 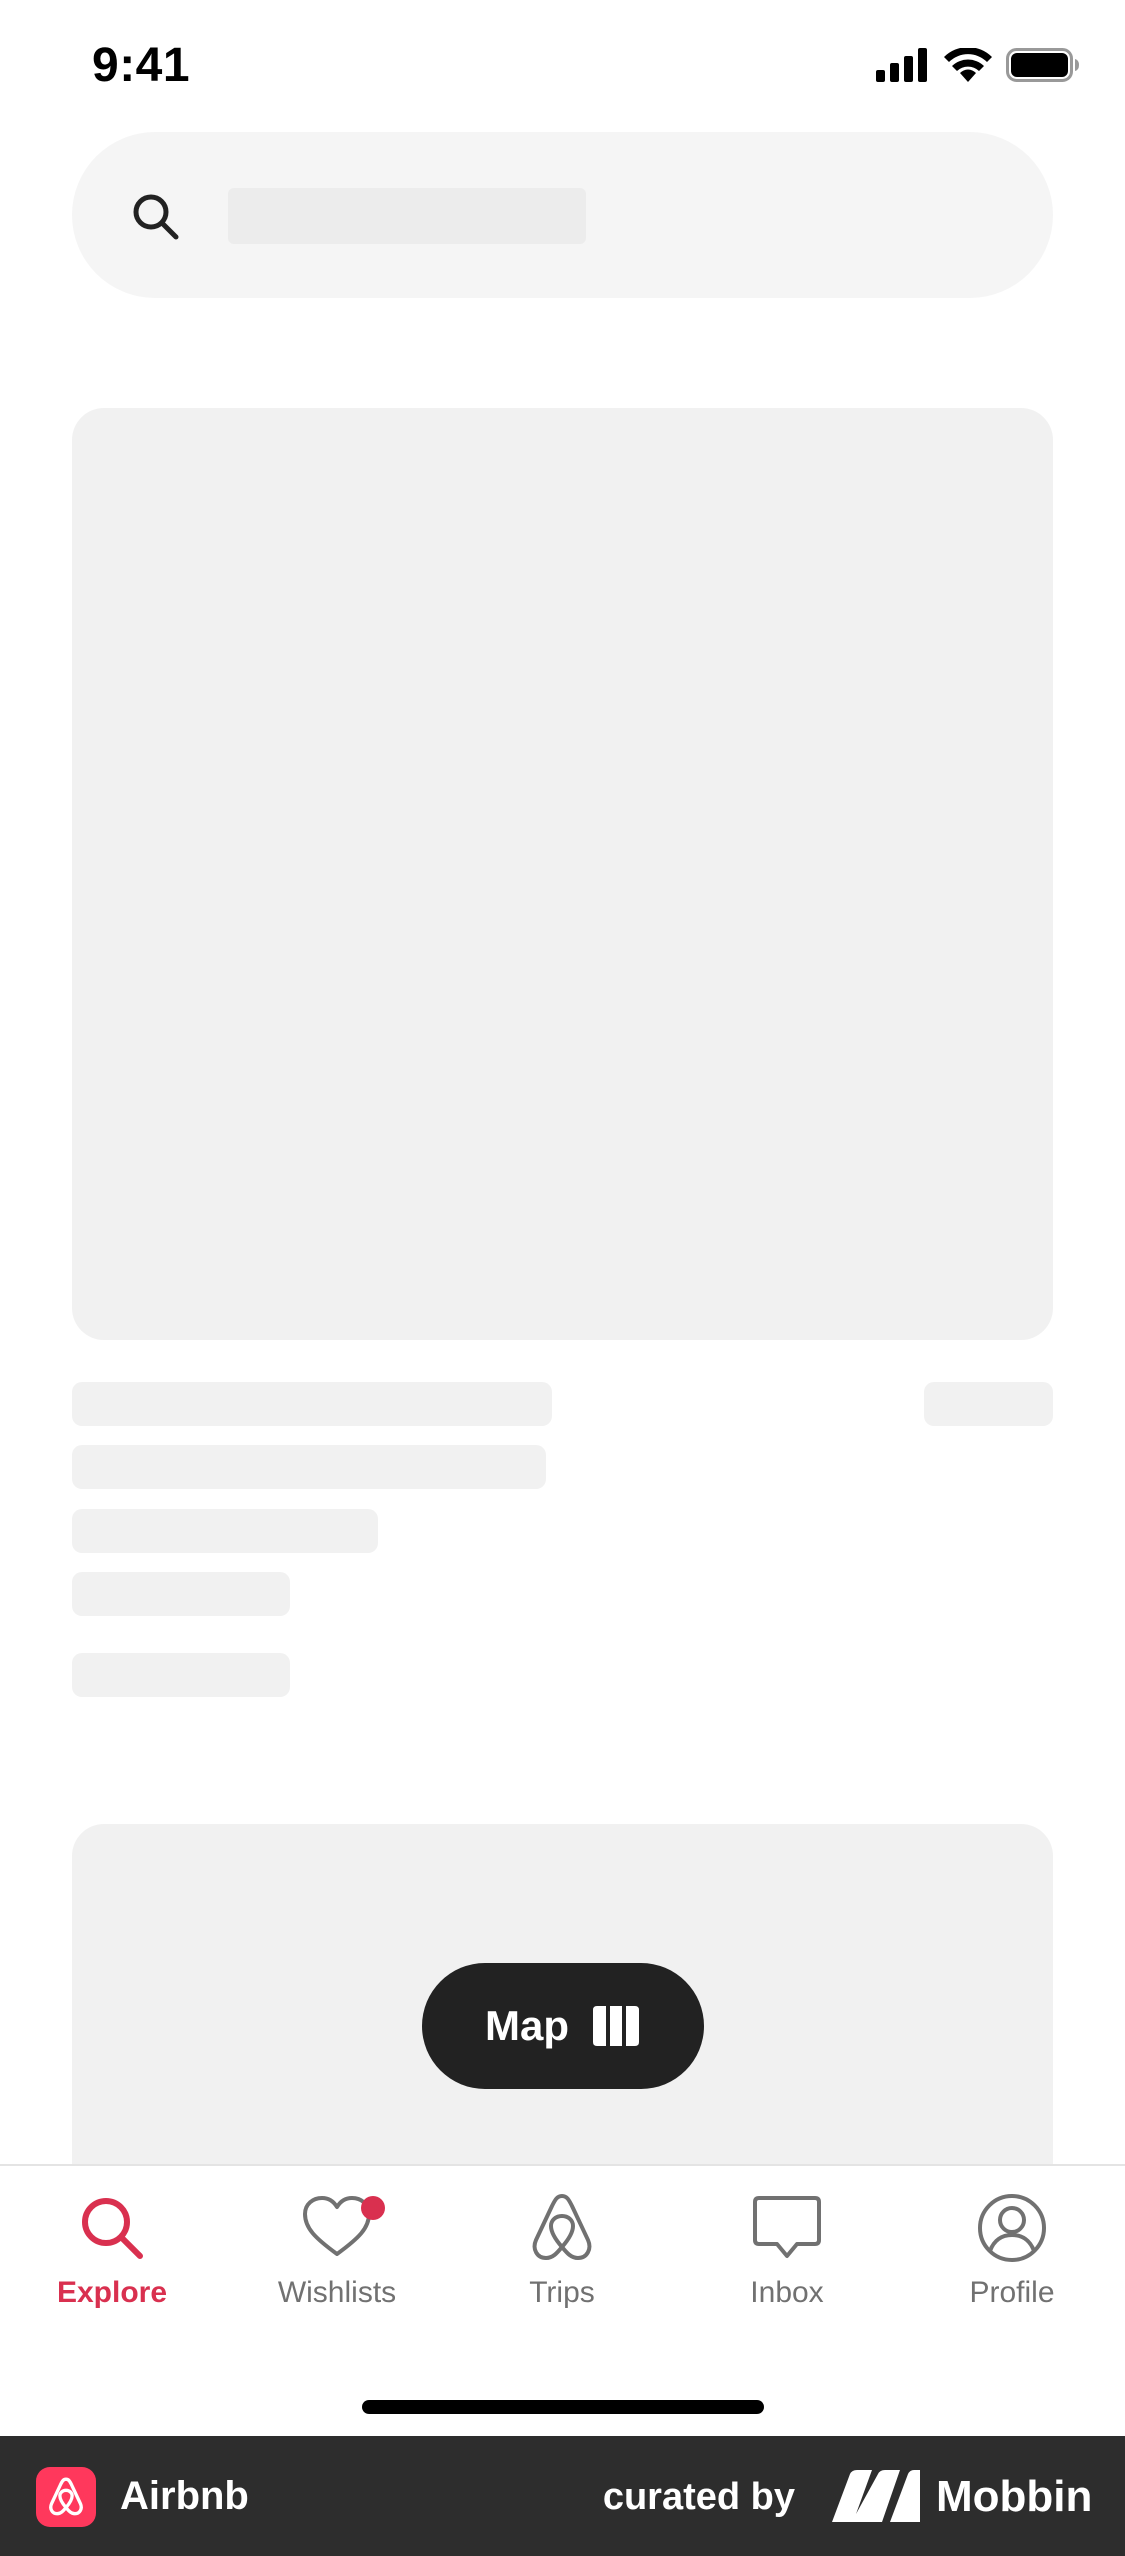 I want to click on cellular-signal-icon, so click(x=901, y=65).